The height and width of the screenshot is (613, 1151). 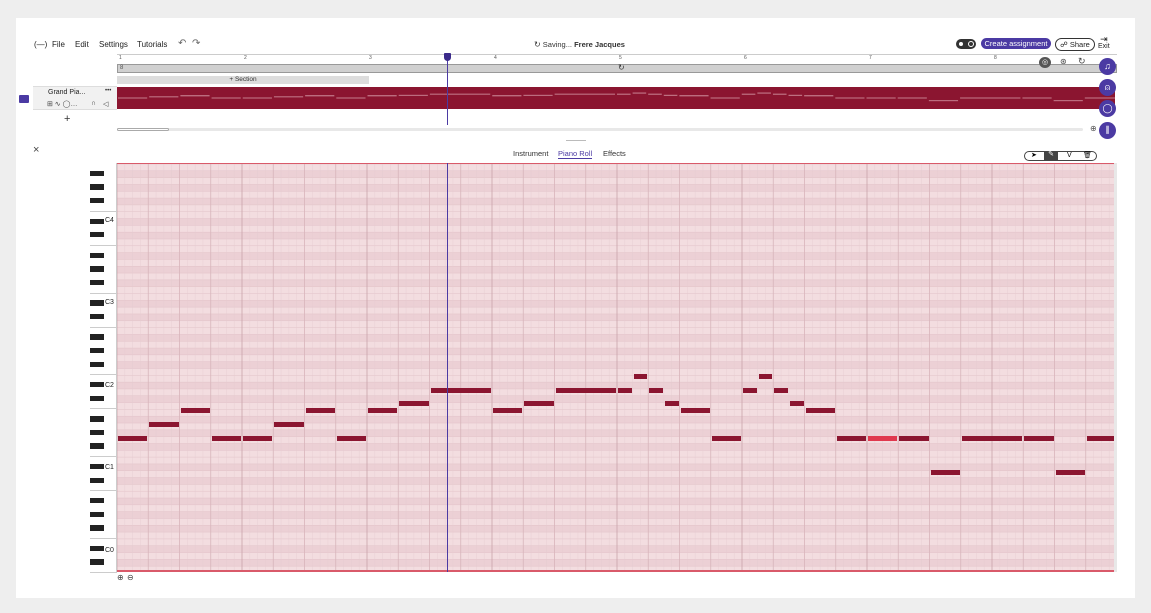 I want to click on menu-tutorials: Tutorials, so click(x=152, y=44).